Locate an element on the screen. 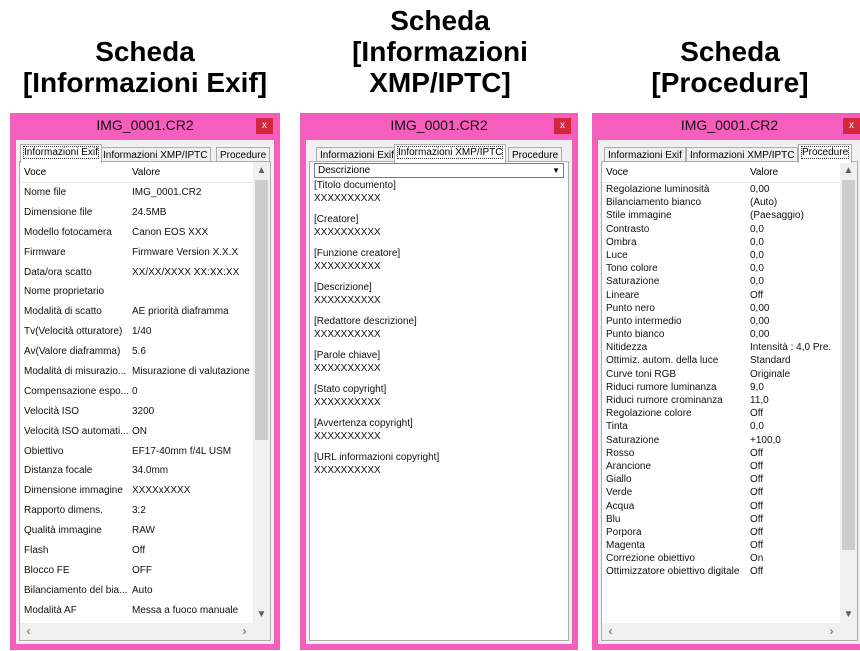 This screenshot has width=860, height=651. list-row: Rapporto dimens. 3:2 is located at coordinates (136, 511).